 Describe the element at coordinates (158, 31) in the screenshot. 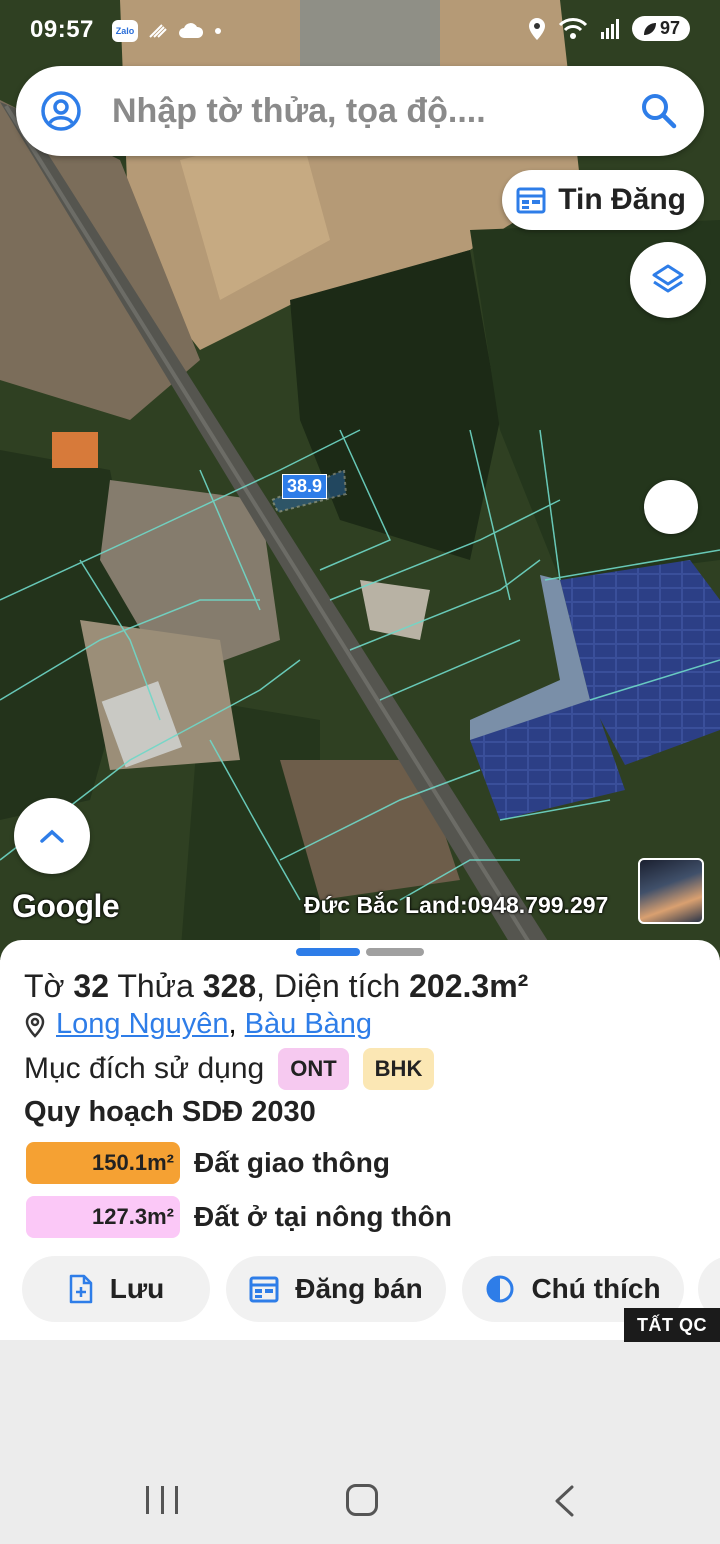

I see `signal-icon` at that location.